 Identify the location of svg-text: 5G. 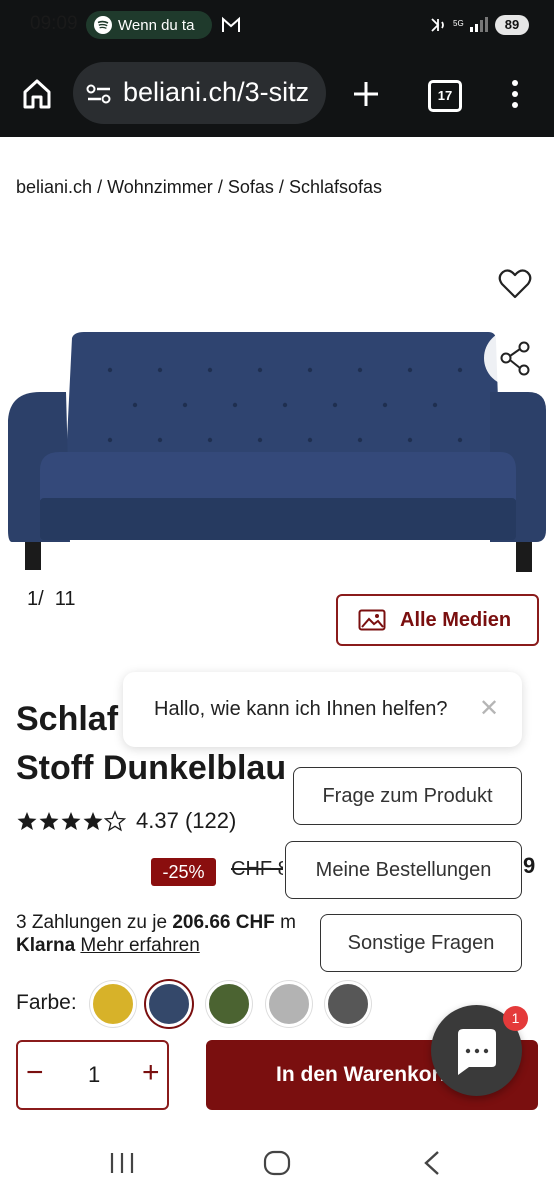
(458, 23).